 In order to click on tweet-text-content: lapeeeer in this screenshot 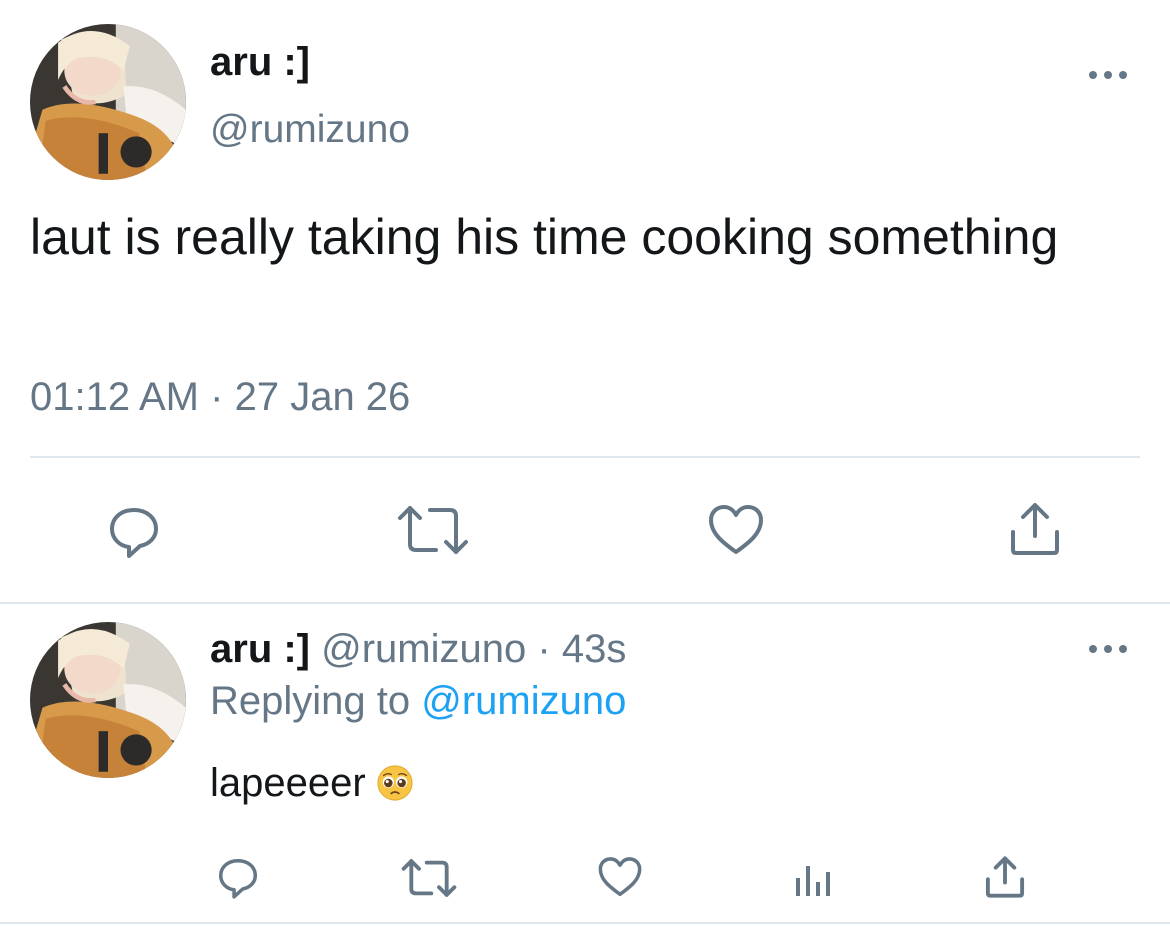, I will do `click(288, 783)`.